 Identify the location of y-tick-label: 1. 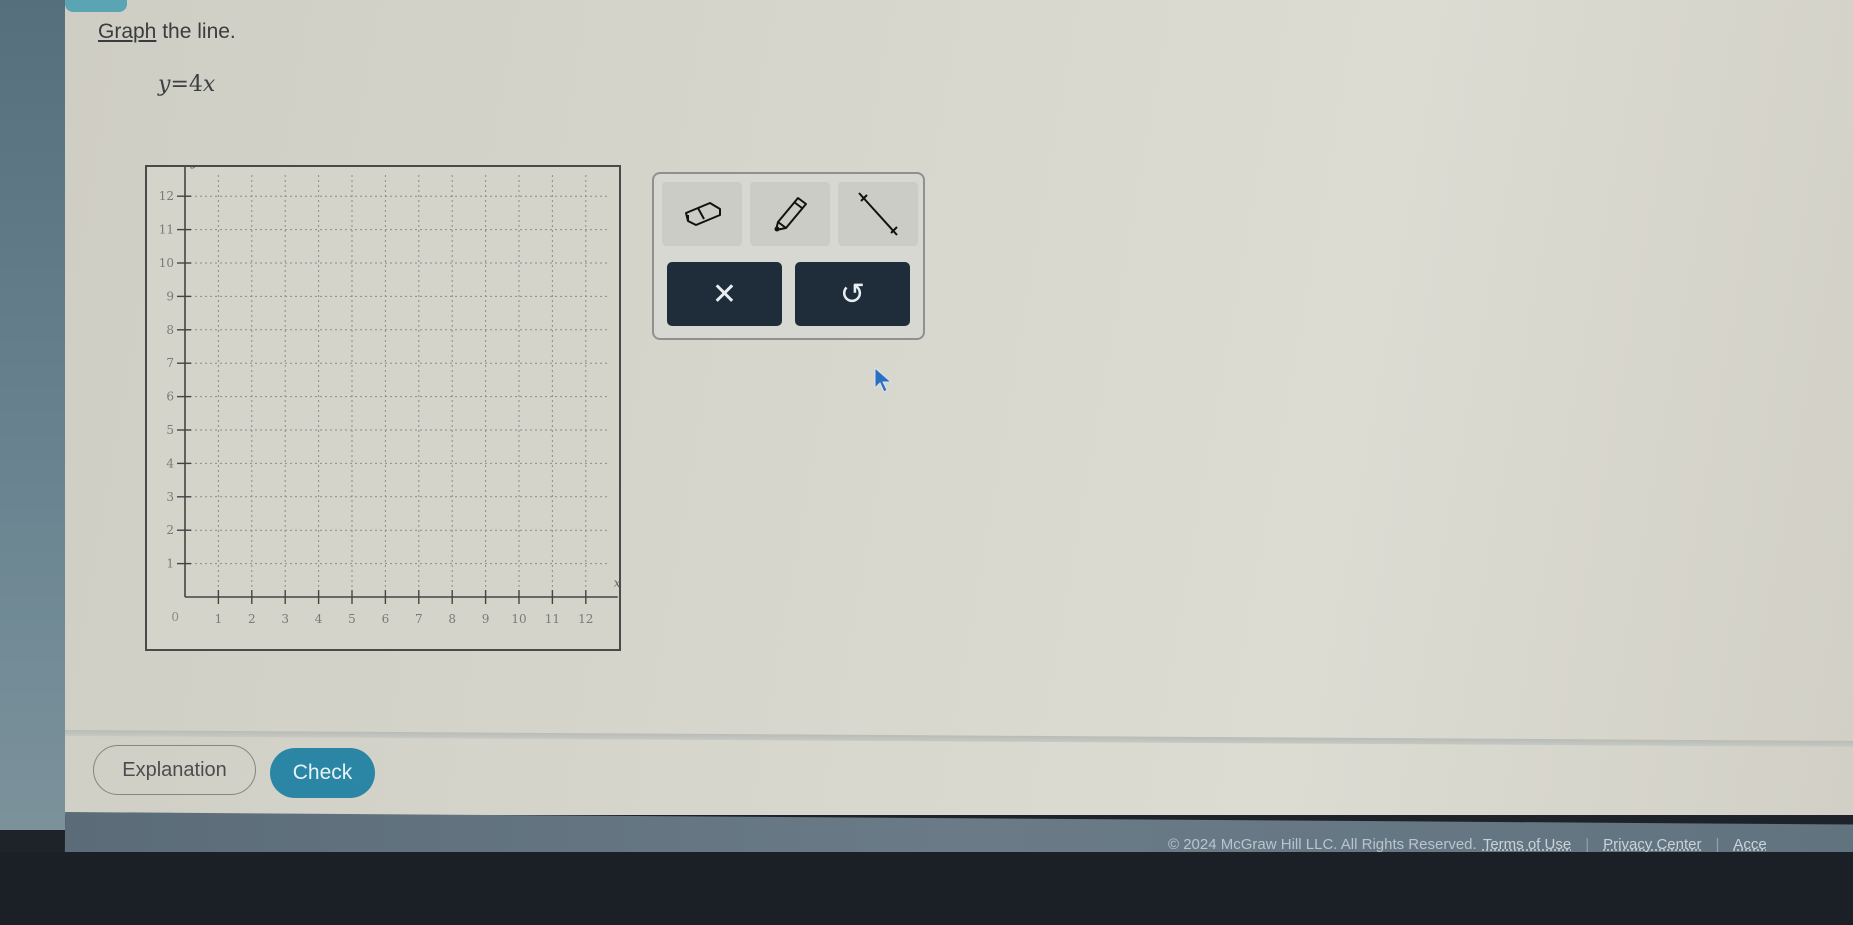
(170, 564).